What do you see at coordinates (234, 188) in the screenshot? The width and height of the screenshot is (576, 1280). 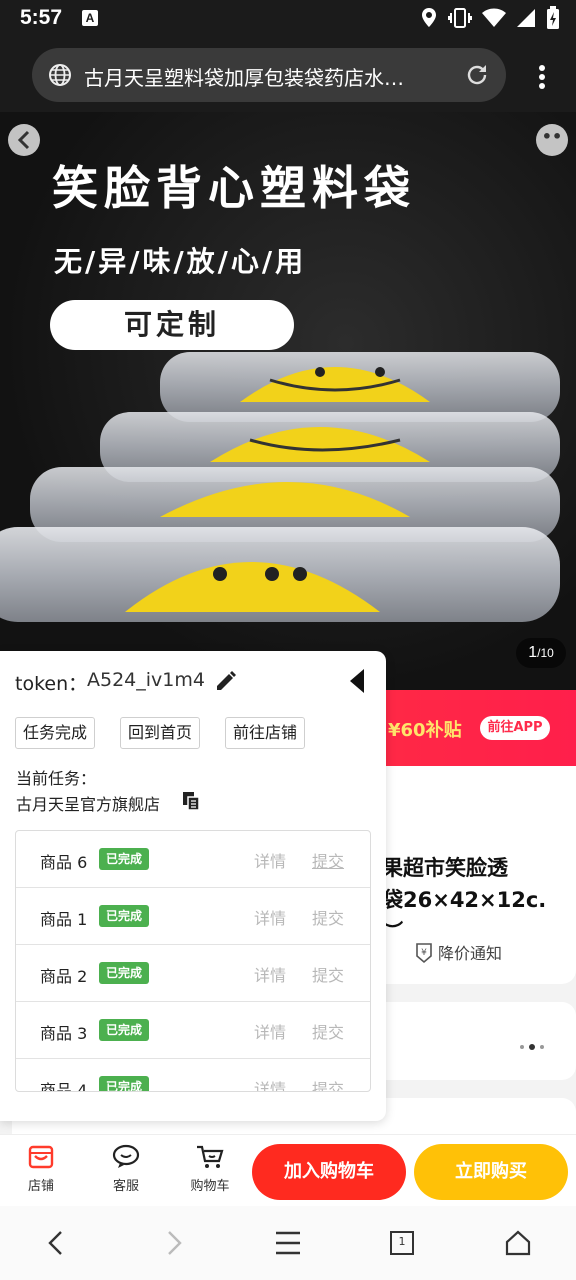 I see `hero-title: 笑脸背心塑料袋` at bounding box center [234, 188].